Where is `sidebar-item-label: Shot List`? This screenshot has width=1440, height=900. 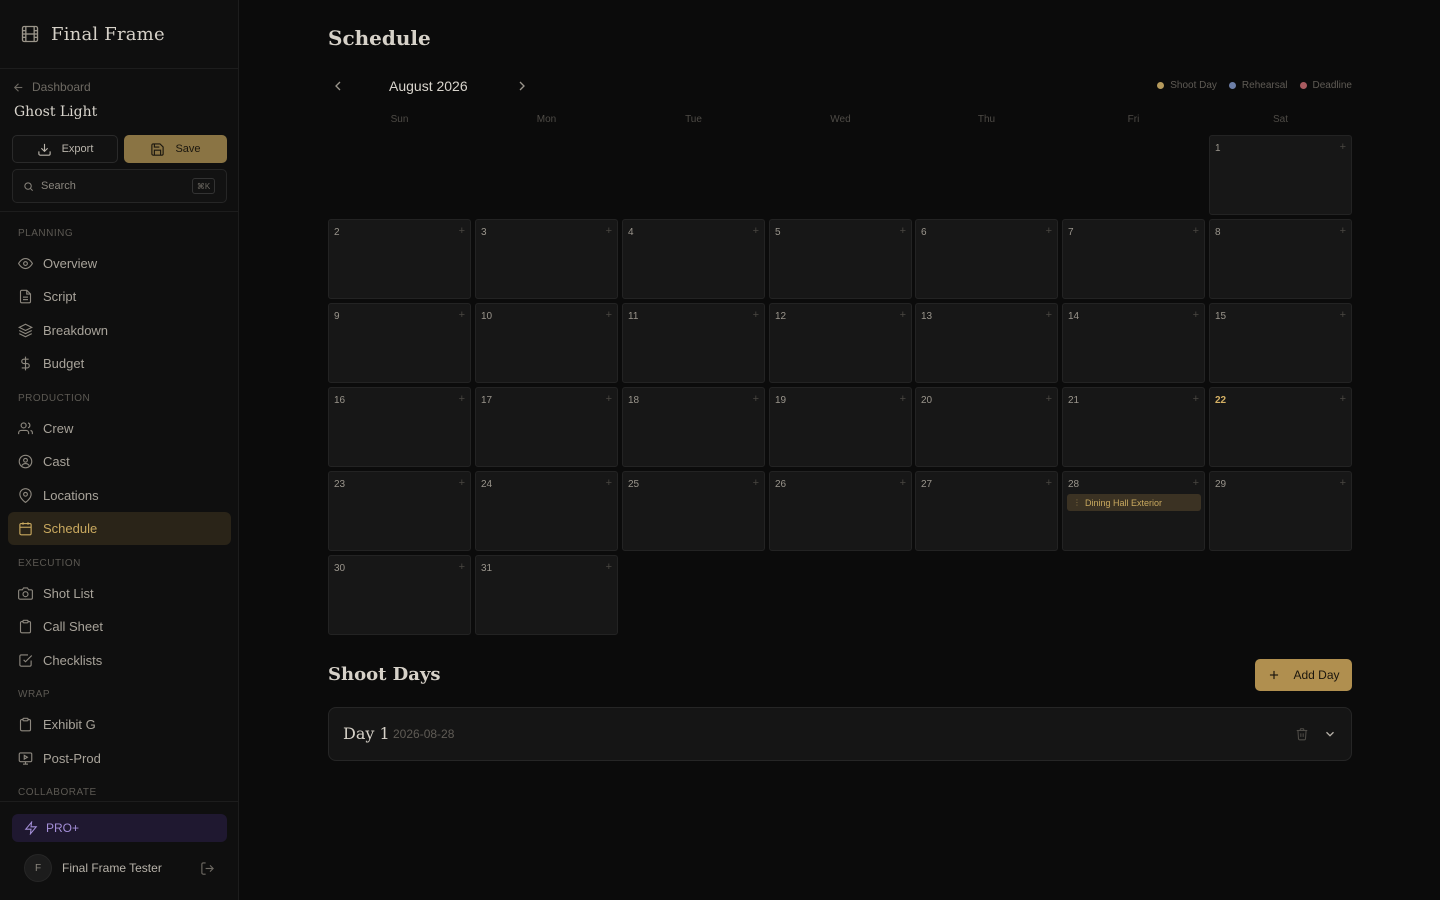
sidebar-item-label: Shot List is located at coordinates (68, 593).